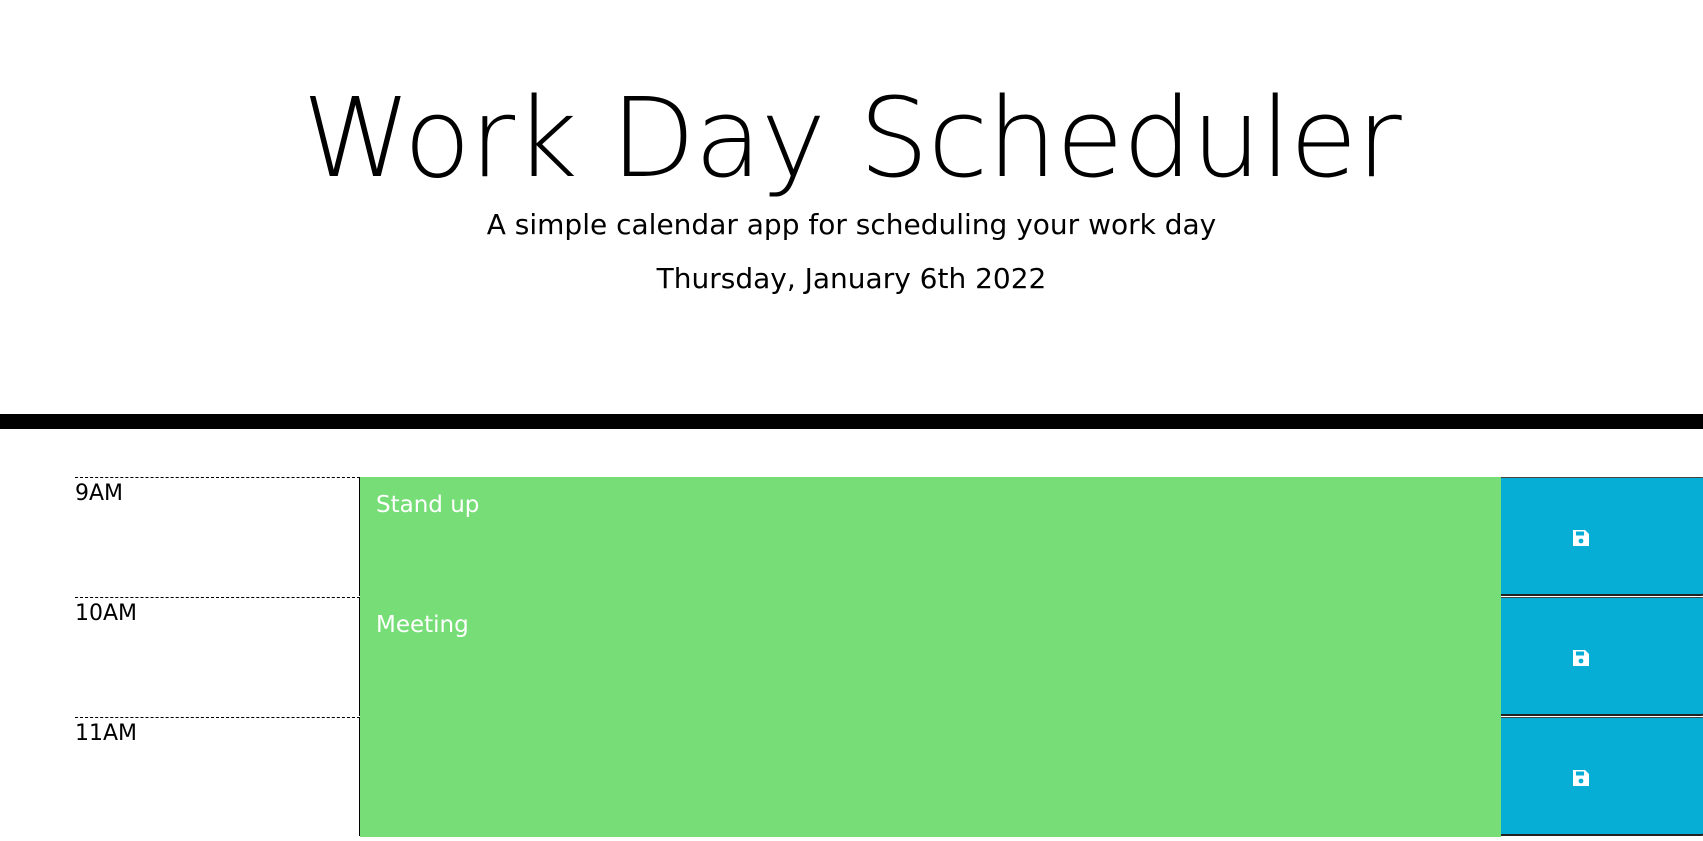  What do you see at coordinates (851, 421) in the screenshot?
I see `header-divider` at bounding box center [851, 421].